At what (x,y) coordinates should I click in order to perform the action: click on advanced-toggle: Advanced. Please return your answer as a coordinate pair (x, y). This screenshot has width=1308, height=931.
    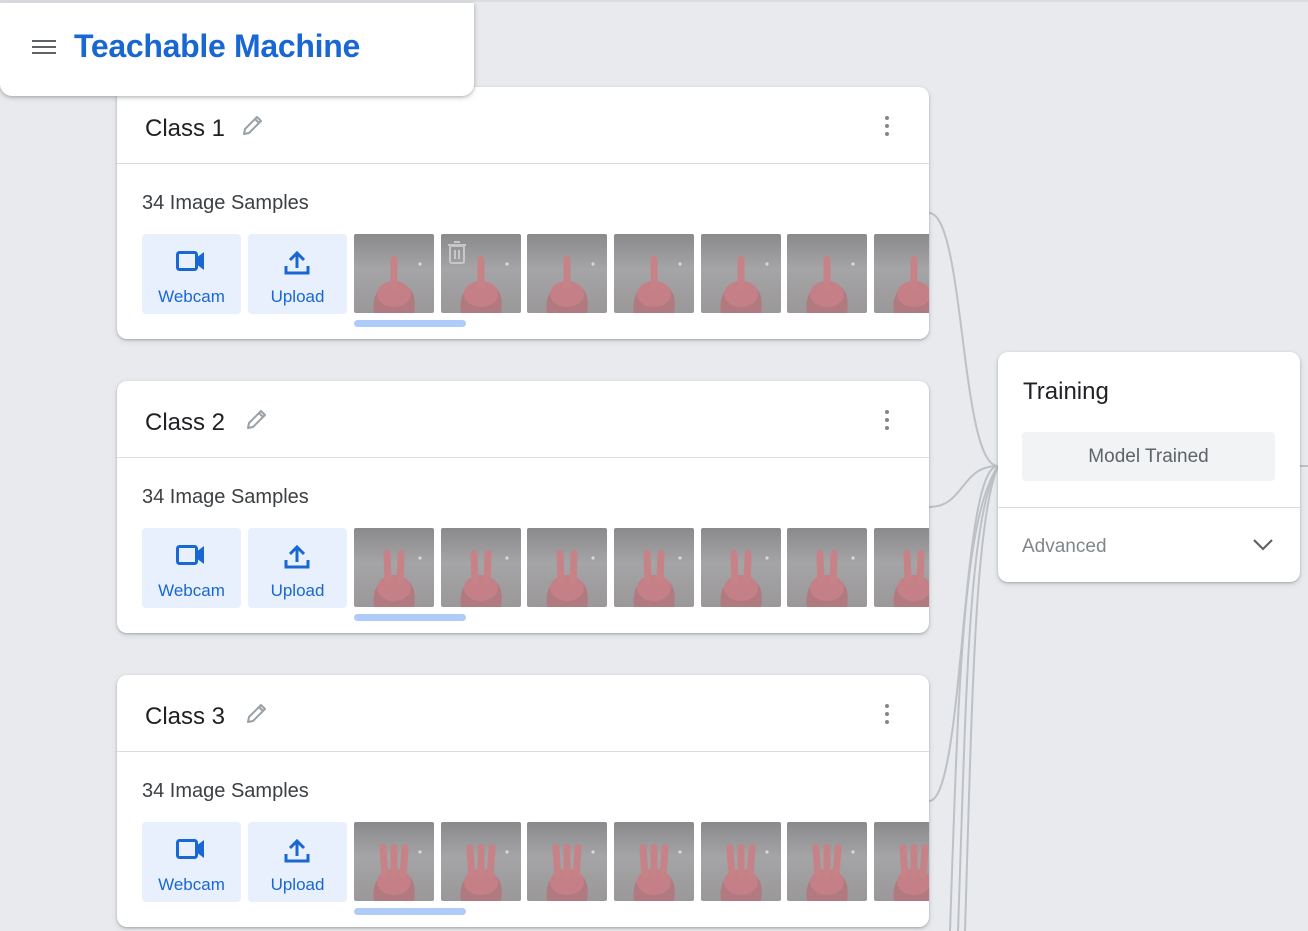
    Looking at the image, I should click on (1149, 545).